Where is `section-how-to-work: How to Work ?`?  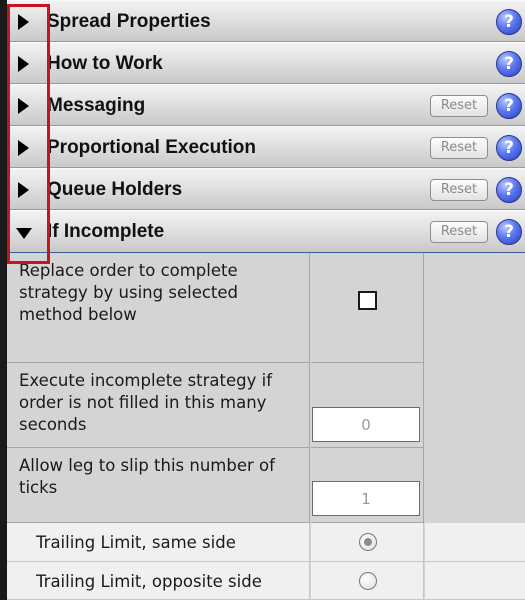 section-how-to-work: How to Work ? is located at coordinates (266, 63).